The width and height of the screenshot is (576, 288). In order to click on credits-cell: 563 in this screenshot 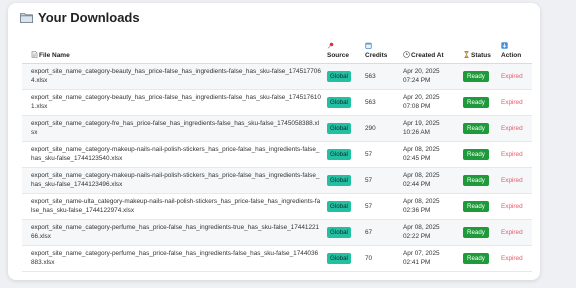, I will do `click(381, 76)`.